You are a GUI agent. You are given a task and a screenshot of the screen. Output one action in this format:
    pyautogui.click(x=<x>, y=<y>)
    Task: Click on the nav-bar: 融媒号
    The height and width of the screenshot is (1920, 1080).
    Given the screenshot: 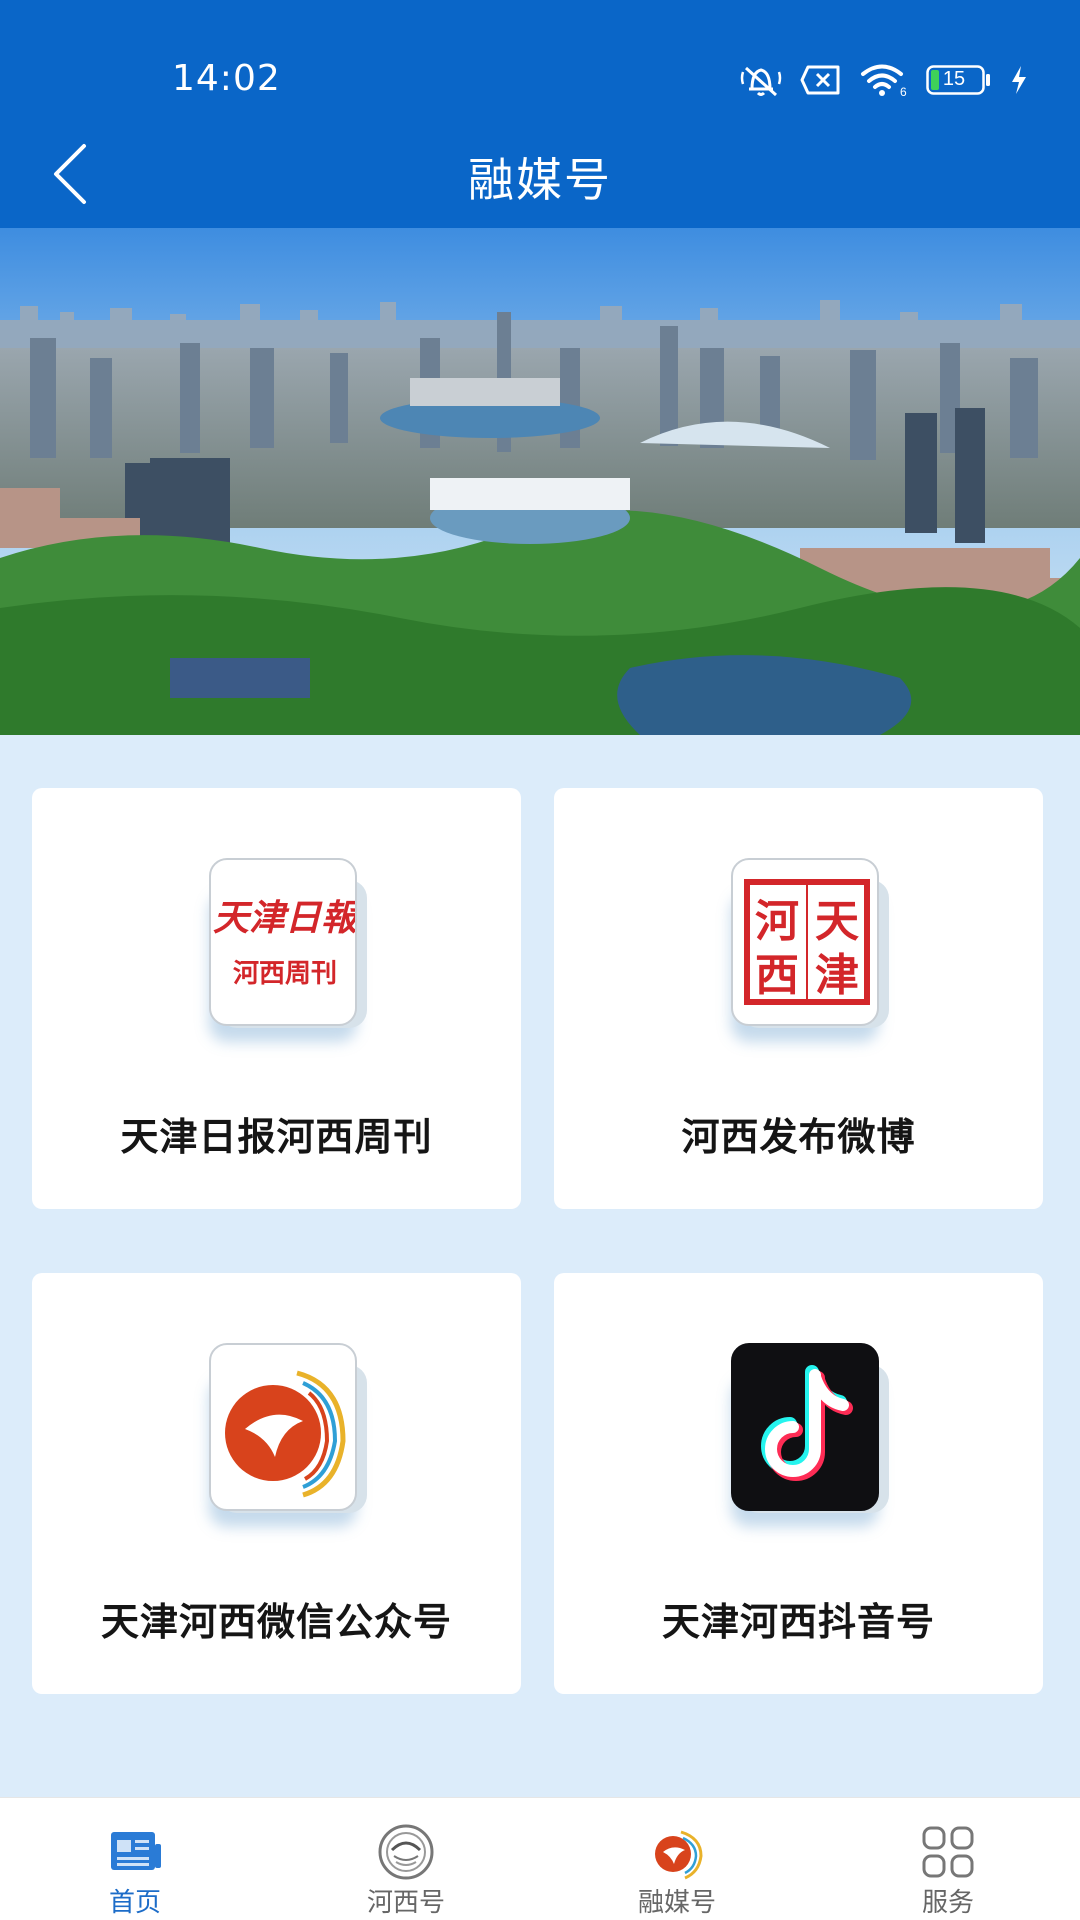 What is the action you would take?
    pyautogui.click(x=540, y=174)
    